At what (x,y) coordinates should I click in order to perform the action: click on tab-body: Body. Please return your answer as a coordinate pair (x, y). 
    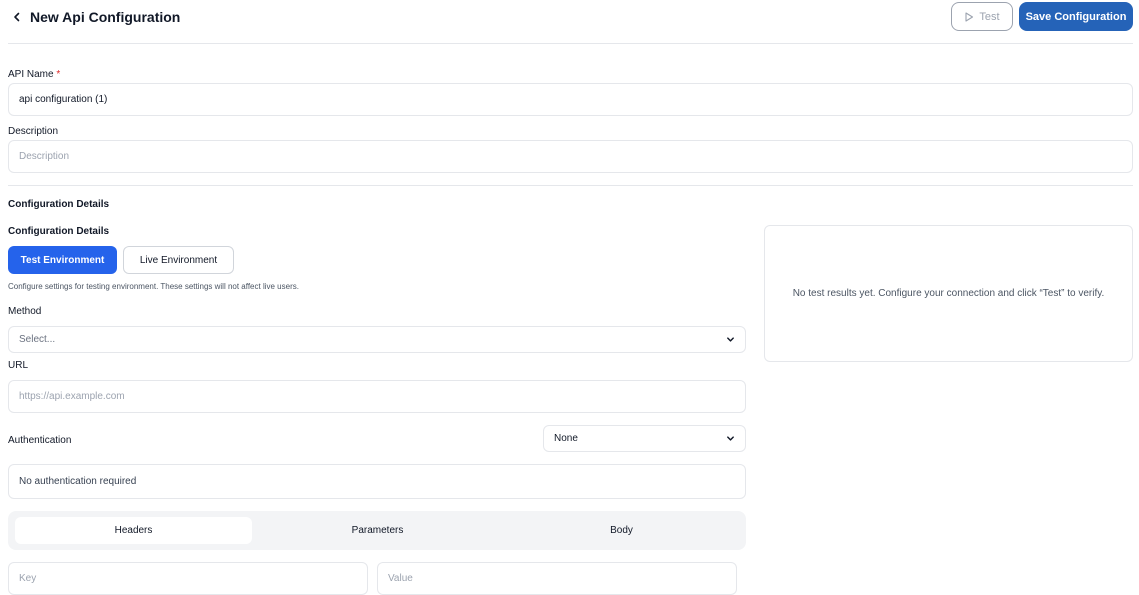
    Looking at the image, I should click on (621, 530).